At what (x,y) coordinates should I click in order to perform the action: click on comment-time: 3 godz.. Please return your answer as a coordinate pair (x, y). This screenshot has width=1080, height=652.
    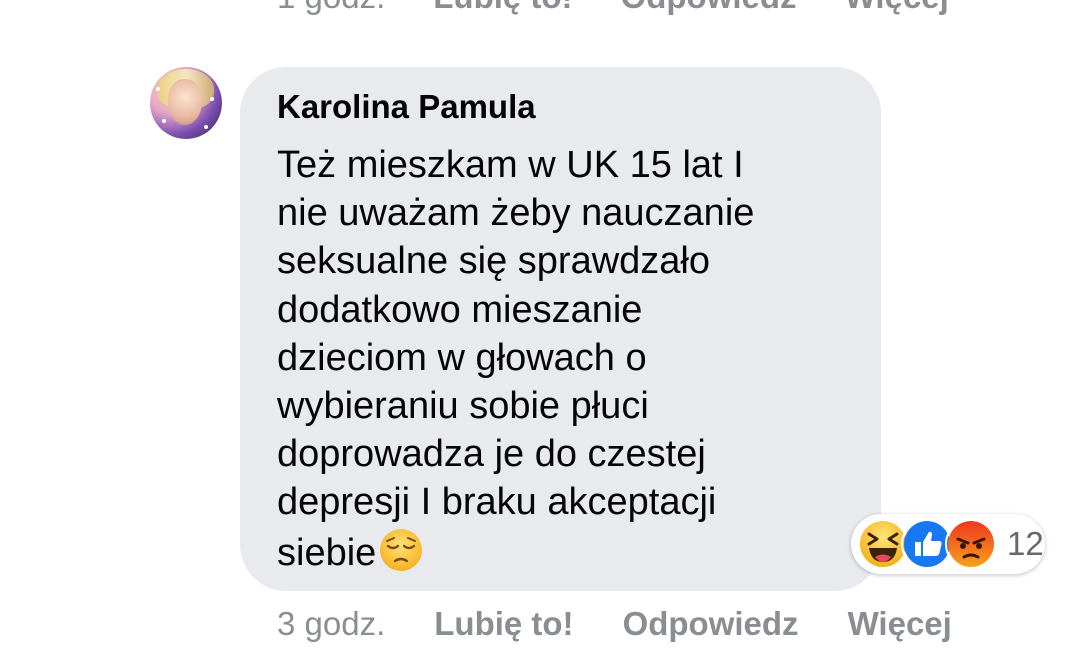
    Looking at the image, I should click on (331, 624).